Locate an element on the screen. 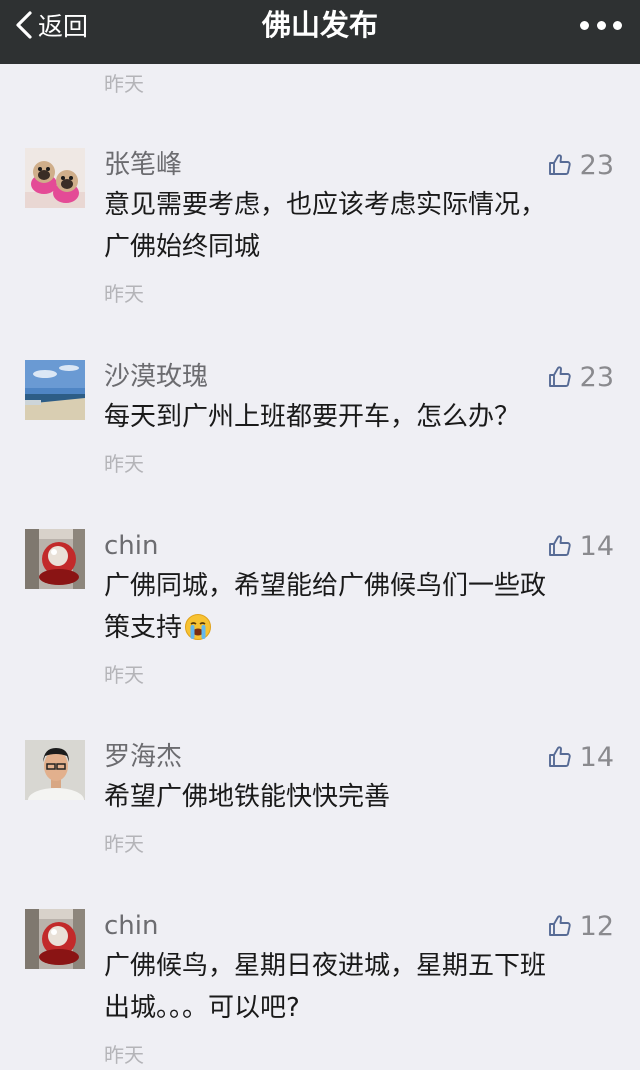 Image resolution: width=640 pixels, height=1070 pixels. comment-text-line: 每天到广州上班都要开车，怎么办？ is located at coordinates (312, 417).